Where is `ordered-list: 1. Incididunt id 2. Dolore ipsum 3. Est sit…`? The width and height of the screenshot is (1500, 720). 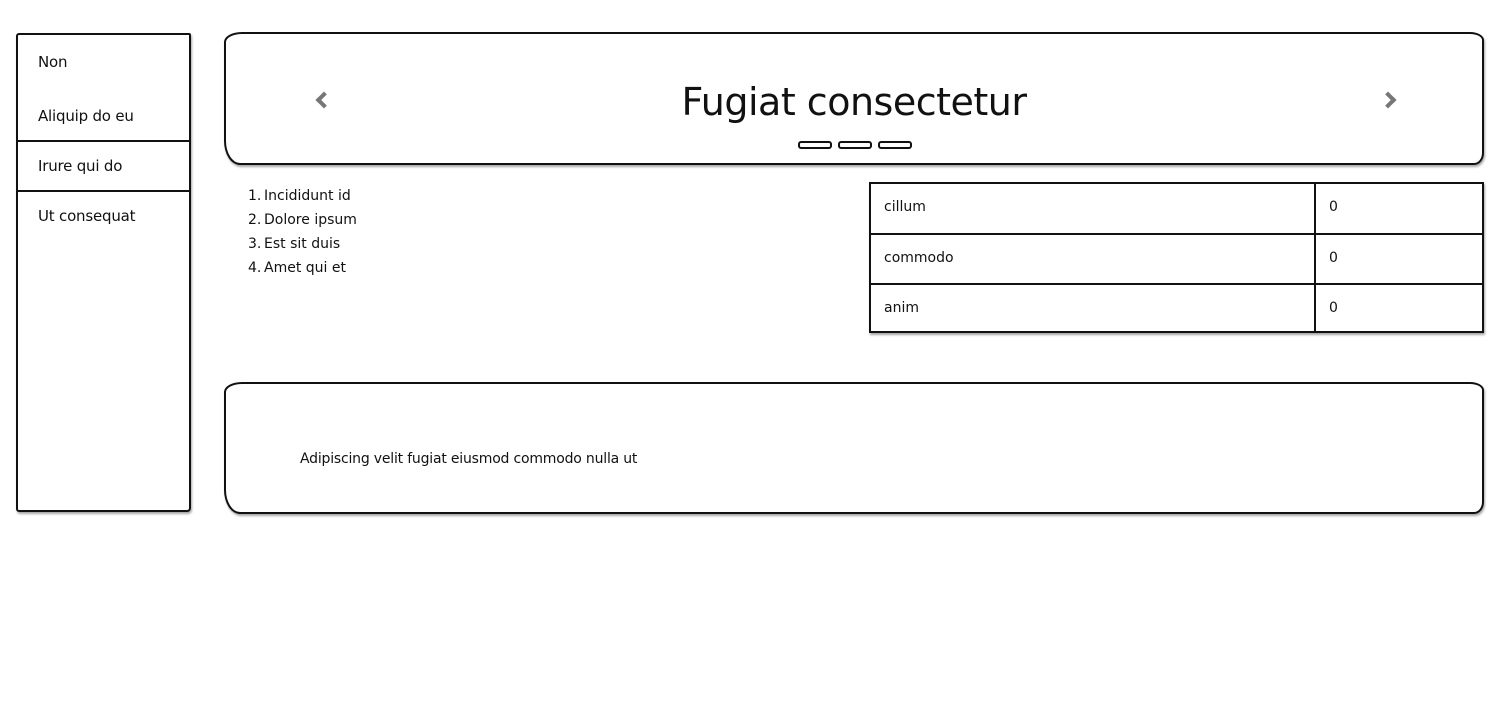
ordered-list: 1. Incididunt id 2. Dolore ipsum 3. Est sit… is located at coordinates (302, 232).